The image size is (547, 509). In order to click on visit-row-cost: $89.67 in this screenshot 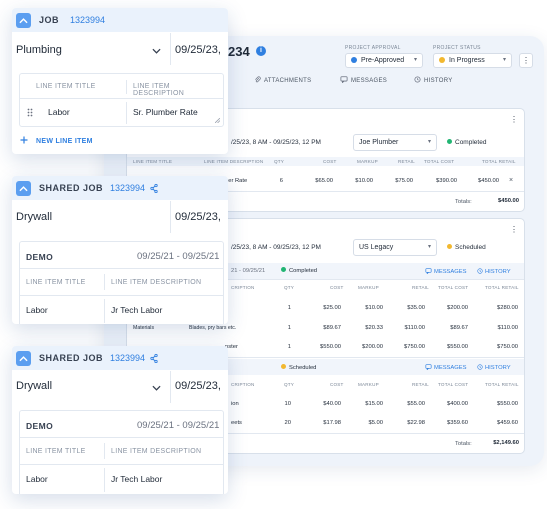, I will do `click(323, 328)`.